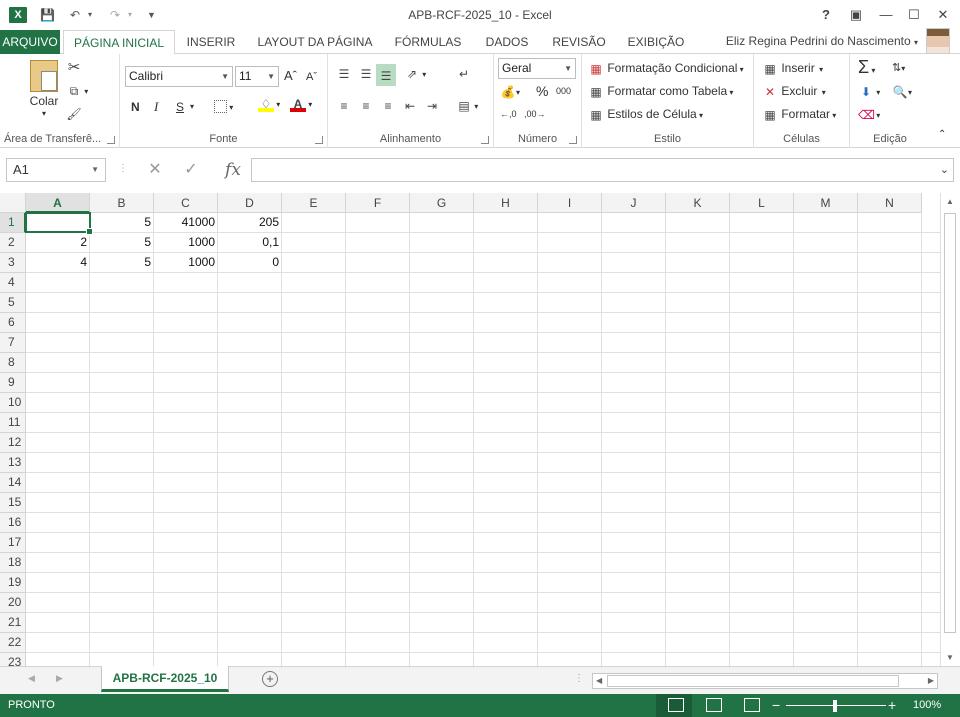 The height and width of the screenshot is (717, 960). What do you see at coordinates (344, 73) in the screenshot?
I see `align-top-icon: ☰` at bounding box center [344, 73].